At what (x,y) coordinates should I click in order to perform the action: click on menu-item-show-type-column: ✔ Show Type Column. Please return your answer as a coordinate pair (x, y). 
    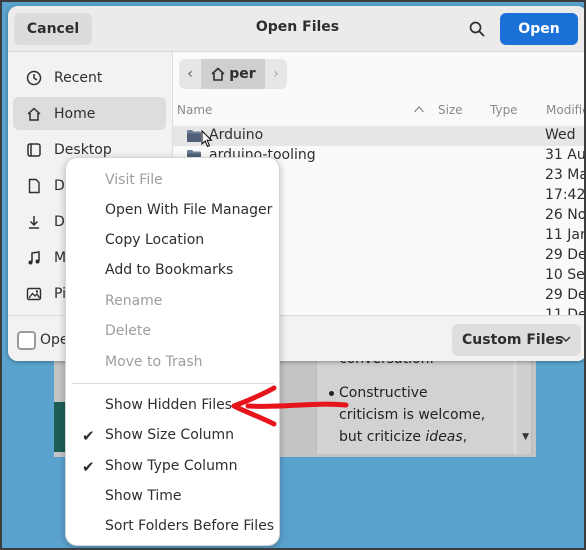
    Looking at the image, I should click on (172, 466).